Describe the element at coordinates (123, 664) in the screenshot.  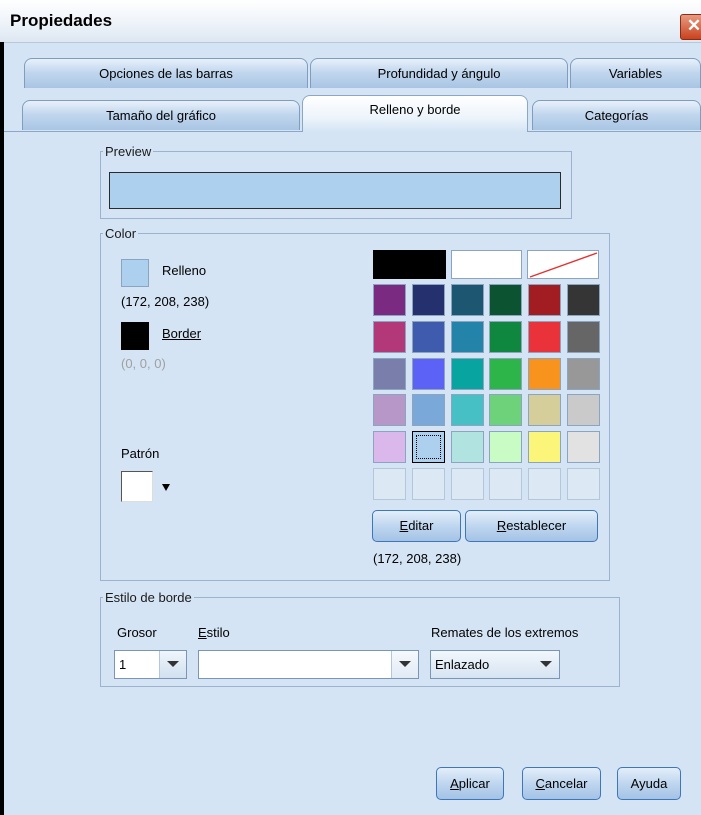
I see `thickness-value: 1` at that location.